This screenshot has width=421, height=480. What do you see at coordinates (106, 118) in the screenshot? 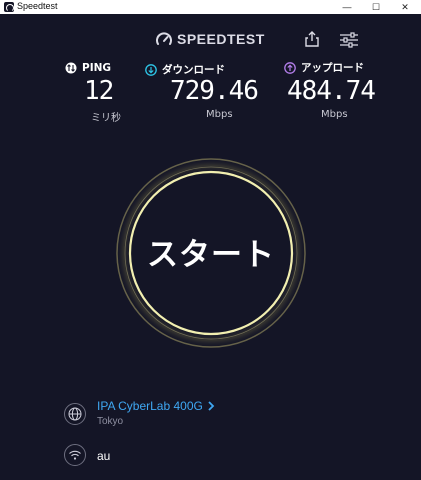
I see `ping-unit: ミリ秒` at bounding box center [106, 118].